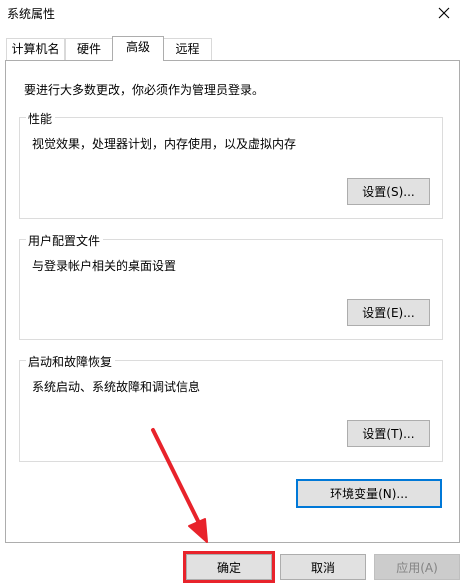 The image size is (465, 588). What do you see at coordinates (65, 240) in the screenshot?
I see `user-profiles-title: 用户配置文件` at bounding box center [65, 240].